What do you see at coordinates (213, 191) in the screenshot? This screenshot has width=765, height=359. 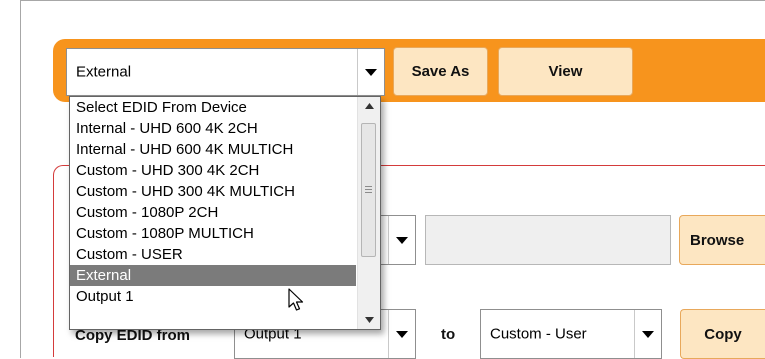 I see `dropdown-item: Custom - UHD 300 4K MULTICH` at bounding box center [213, 191].